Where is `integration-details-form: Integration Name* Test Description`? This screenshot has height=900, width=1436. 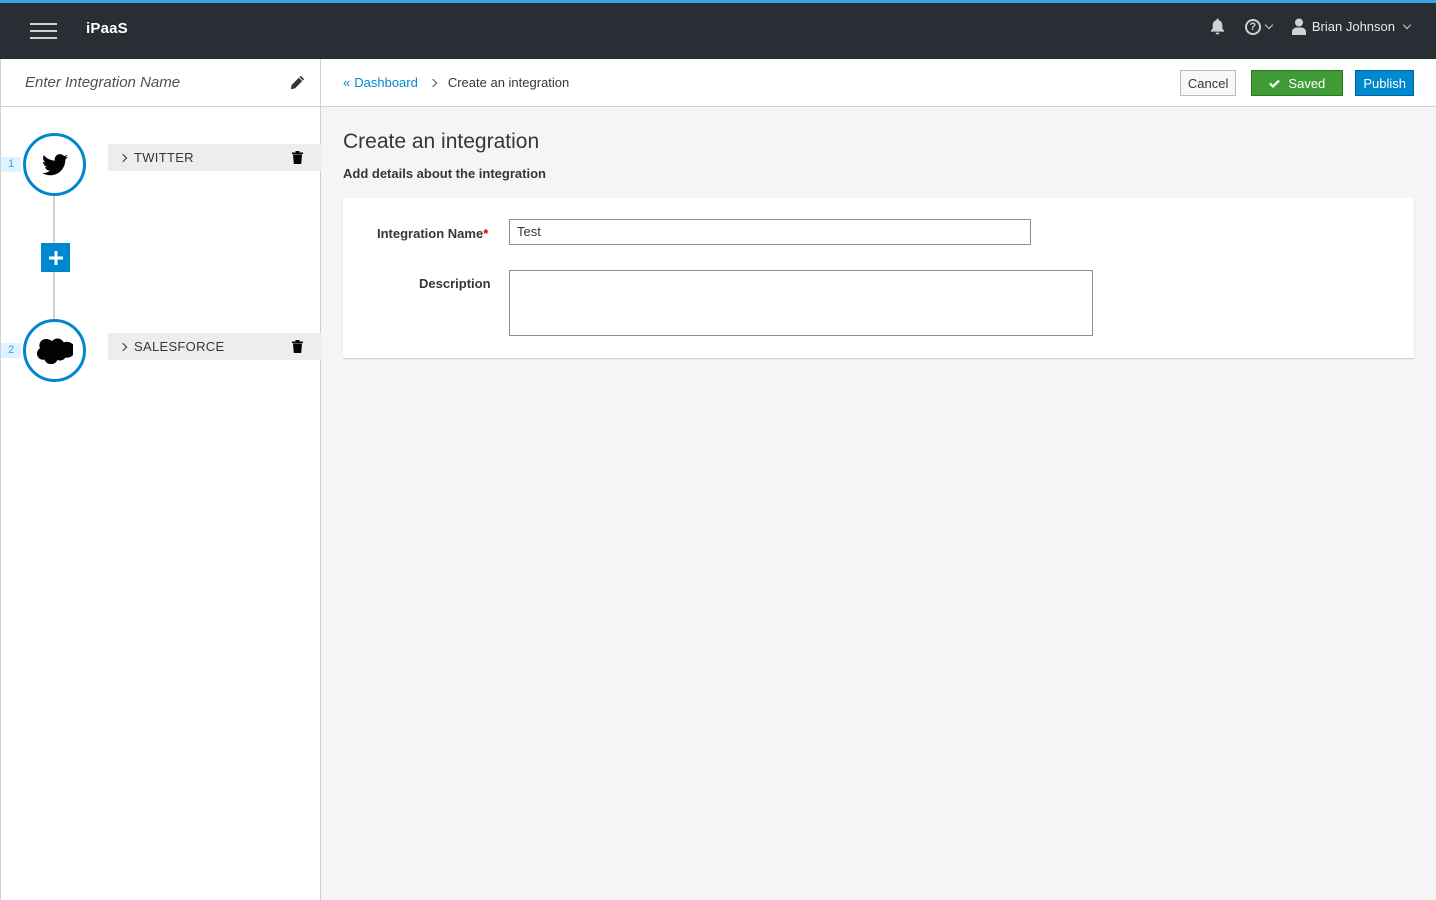 integration-details-form: Integration Name* Test Description is located at coordinates (878, 278).